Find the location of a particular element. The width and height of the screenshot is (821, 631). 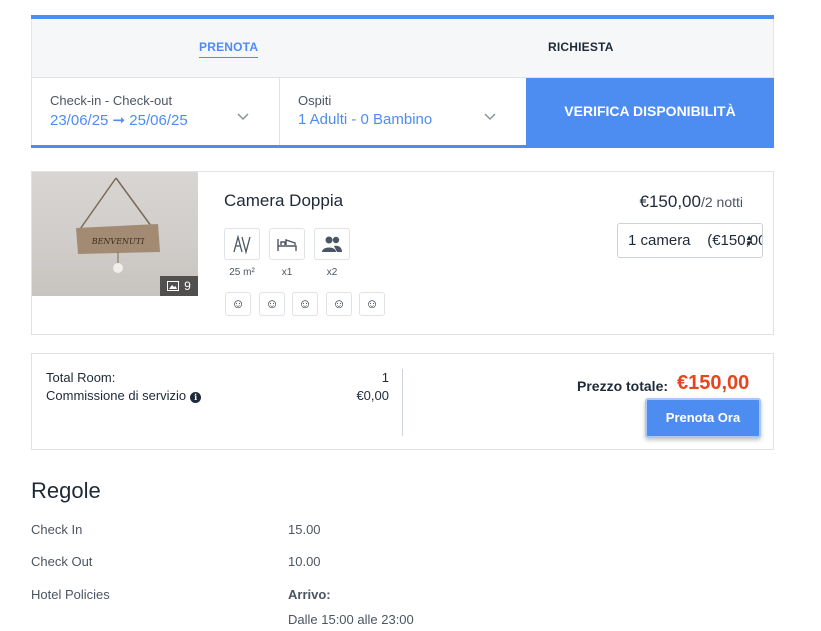

image-icon is located at coordinates (173, 286).